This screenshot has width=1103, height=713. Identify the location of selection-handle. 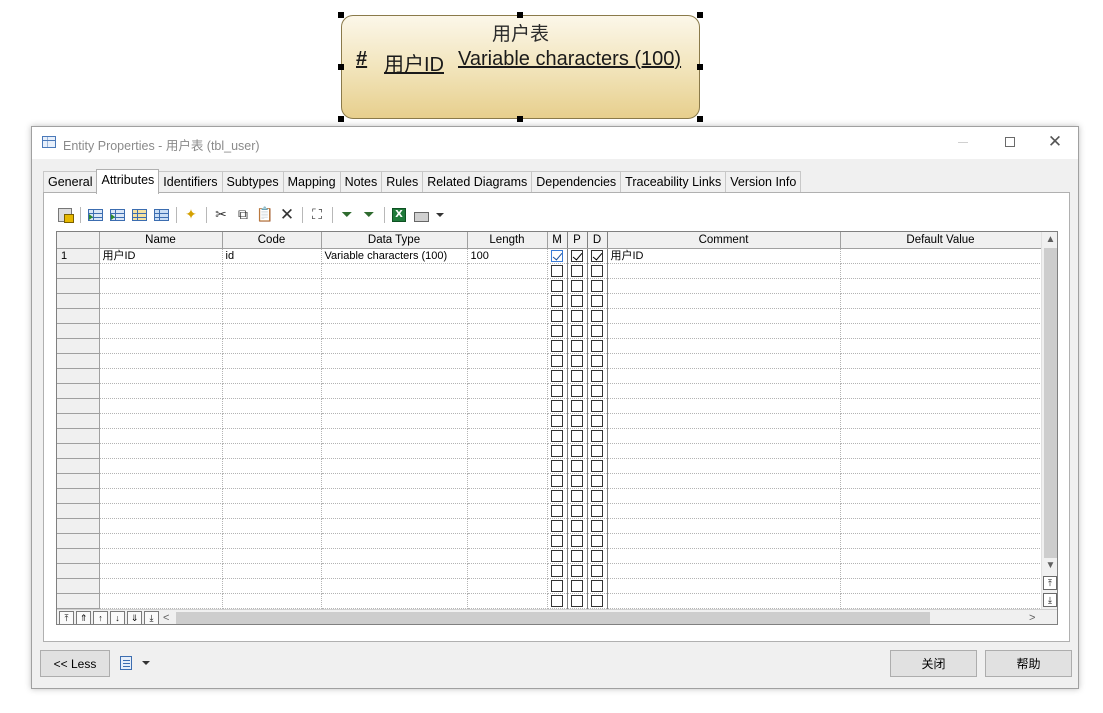
(520, 15).